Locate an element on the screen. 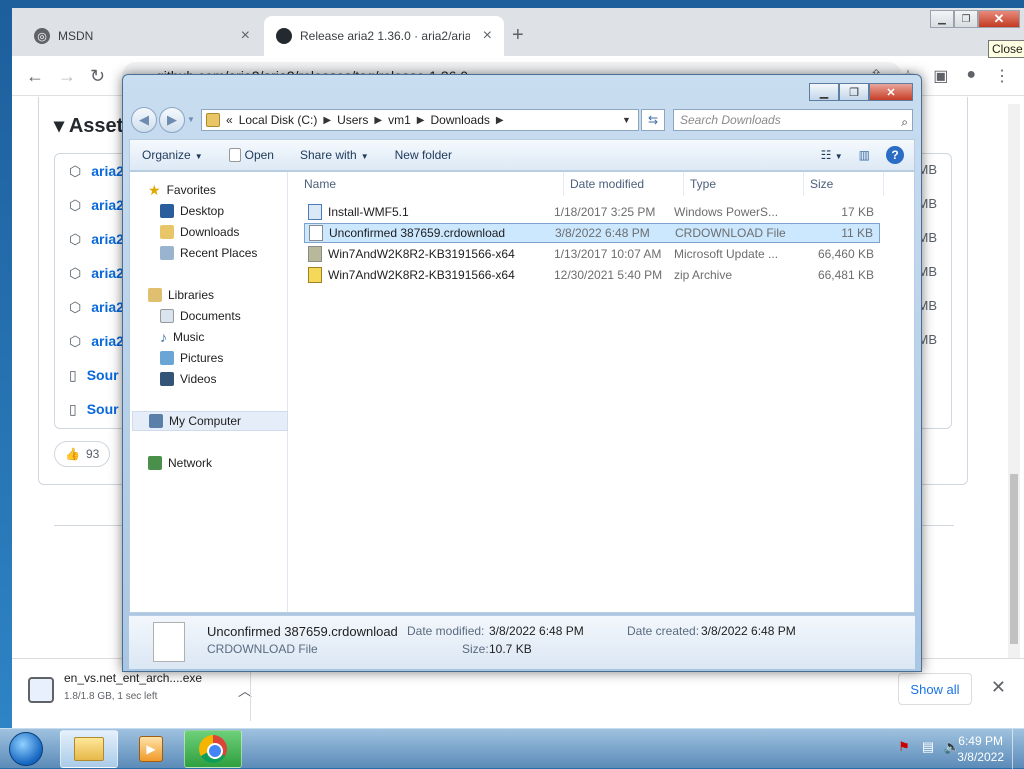  chevron-down-icon: ▼ is located at coordinates (364, 156).